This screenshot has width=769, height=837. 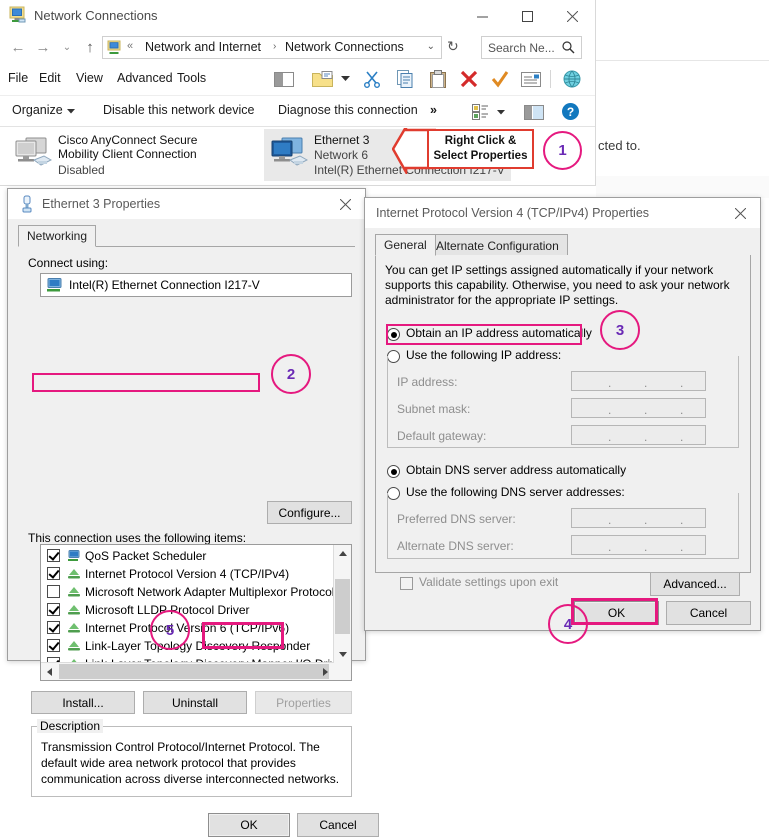 What do you see at coordinates (146, 382) in the screenshot?
I see `highlight-ipv4-item` at bounding box center [146, 382].